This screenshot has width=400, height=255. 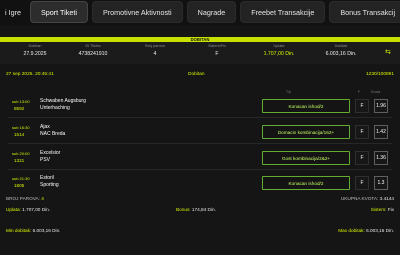 What do you see at coordinates (390, 209) in the screenshot?
I see `system-value: Fix` at bounding box center [390, 209].